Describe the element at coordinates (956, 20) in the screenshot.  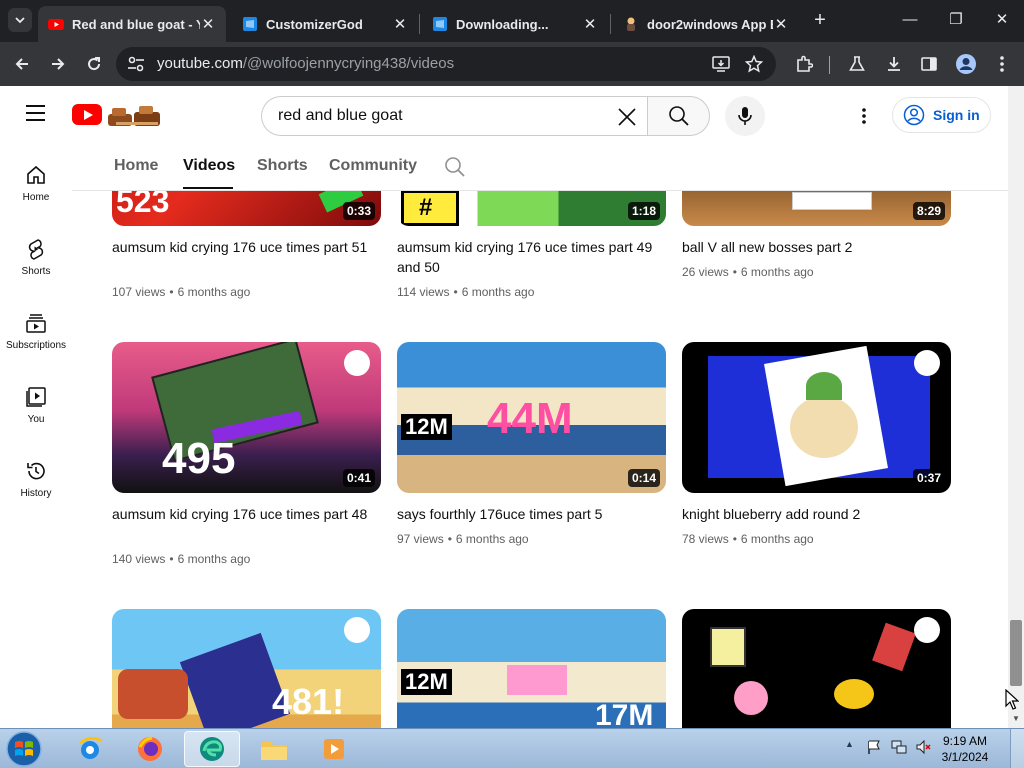
I see `restore-button: ❐` at that location.